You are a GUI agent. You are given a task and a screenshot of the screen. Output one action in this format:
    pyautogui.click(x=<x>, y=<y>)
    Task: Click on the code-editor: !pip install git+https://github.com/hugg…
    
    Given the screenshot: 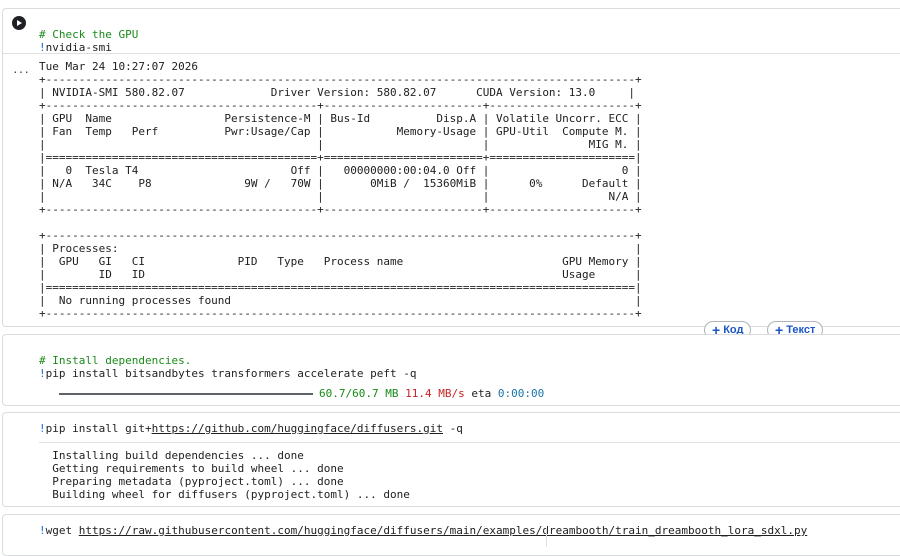 What is the action you would take?
    pyautogui.click(x=251, y=428)
    